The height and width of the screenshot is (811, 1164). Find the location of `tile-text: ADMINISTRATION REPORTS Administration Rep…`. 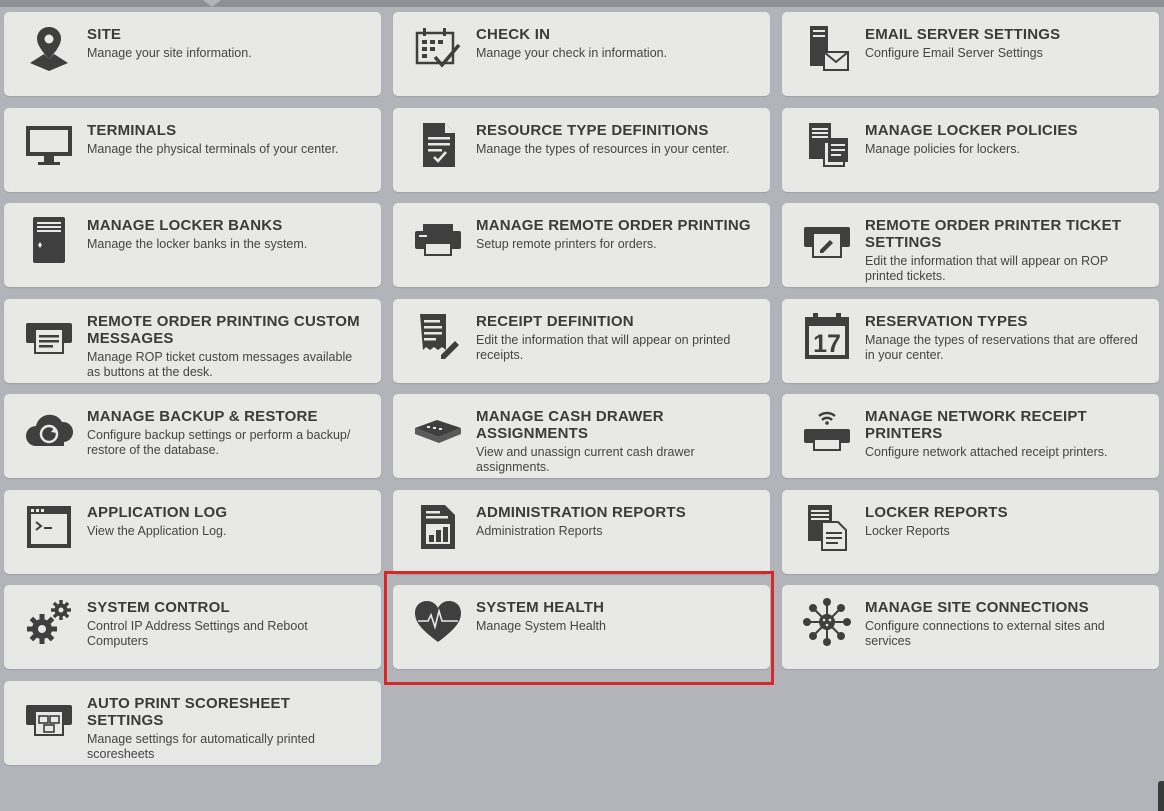

tile-text: ADMINISTRATION REPORTS Administration Rep… is located at coordinates (614, 521).